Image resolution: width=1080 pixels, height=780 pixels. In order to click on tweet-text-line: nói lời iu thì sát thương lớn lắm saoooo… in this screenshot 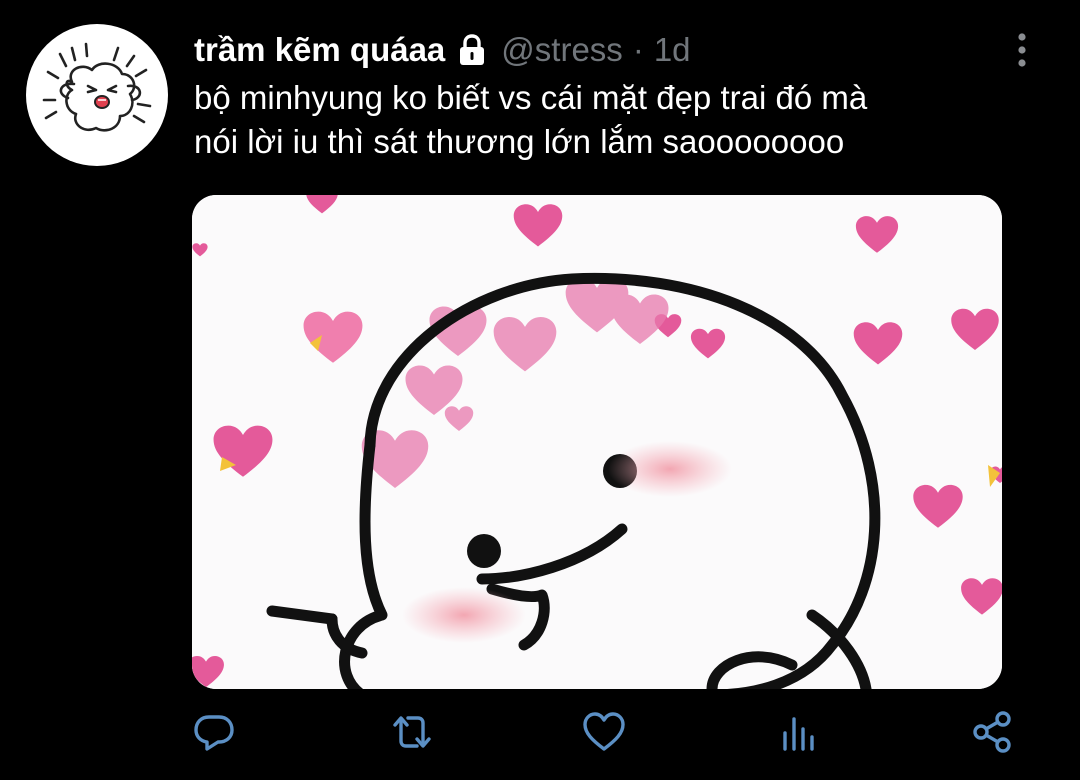, I will do `click(519, 141)`.